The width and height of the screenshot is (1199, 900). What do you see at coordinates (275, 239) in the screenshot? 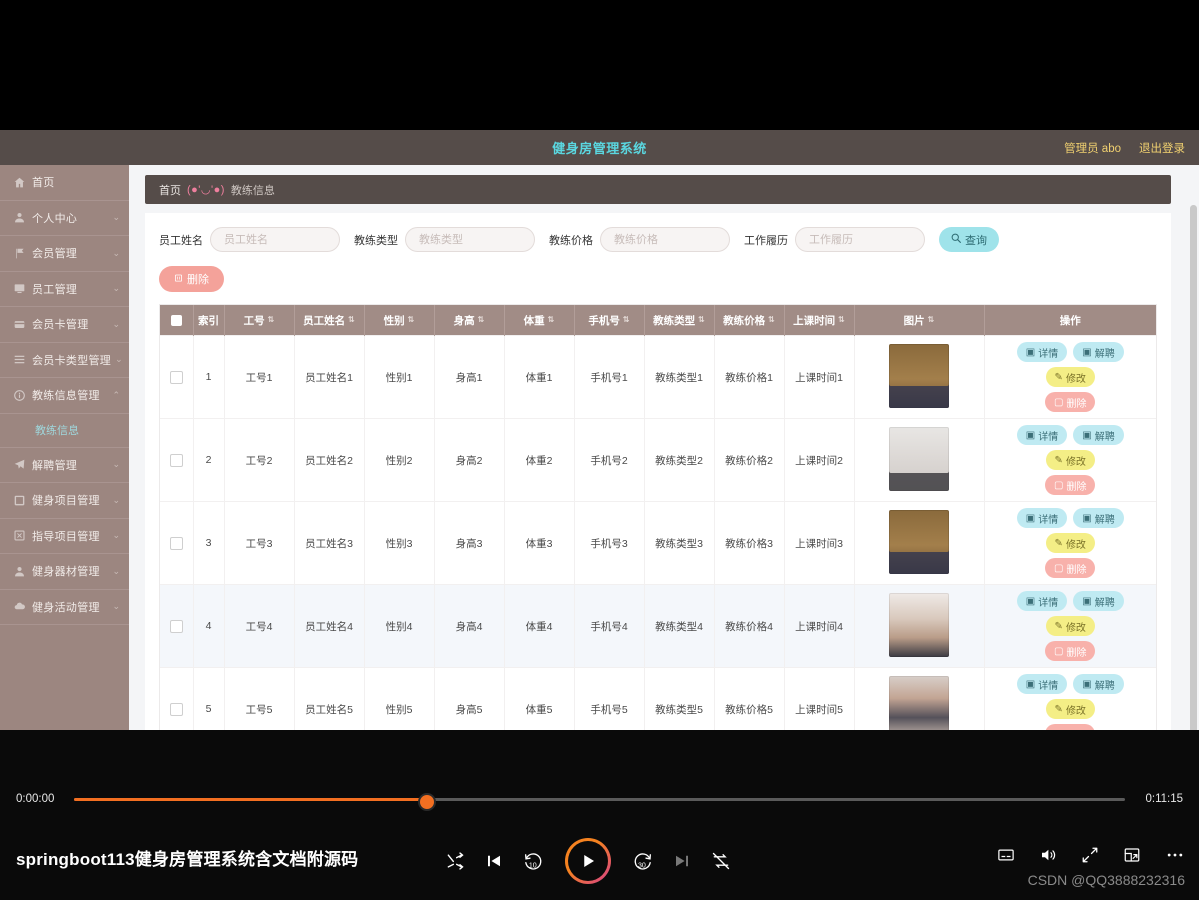
I see `search-input-staff-name` at bounding box center [275, 239].